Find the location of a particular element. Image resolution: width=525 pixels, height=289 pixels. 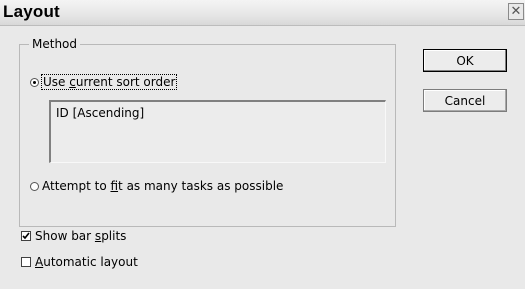

method-group-label: Method is located at coordinates (55, 44).